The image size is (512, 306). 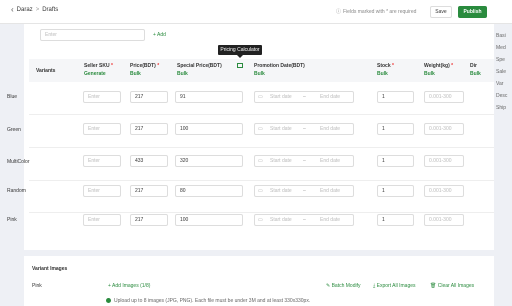 I want to click on bulk-special-price-link: Bulk, so click(x=182, y=74).